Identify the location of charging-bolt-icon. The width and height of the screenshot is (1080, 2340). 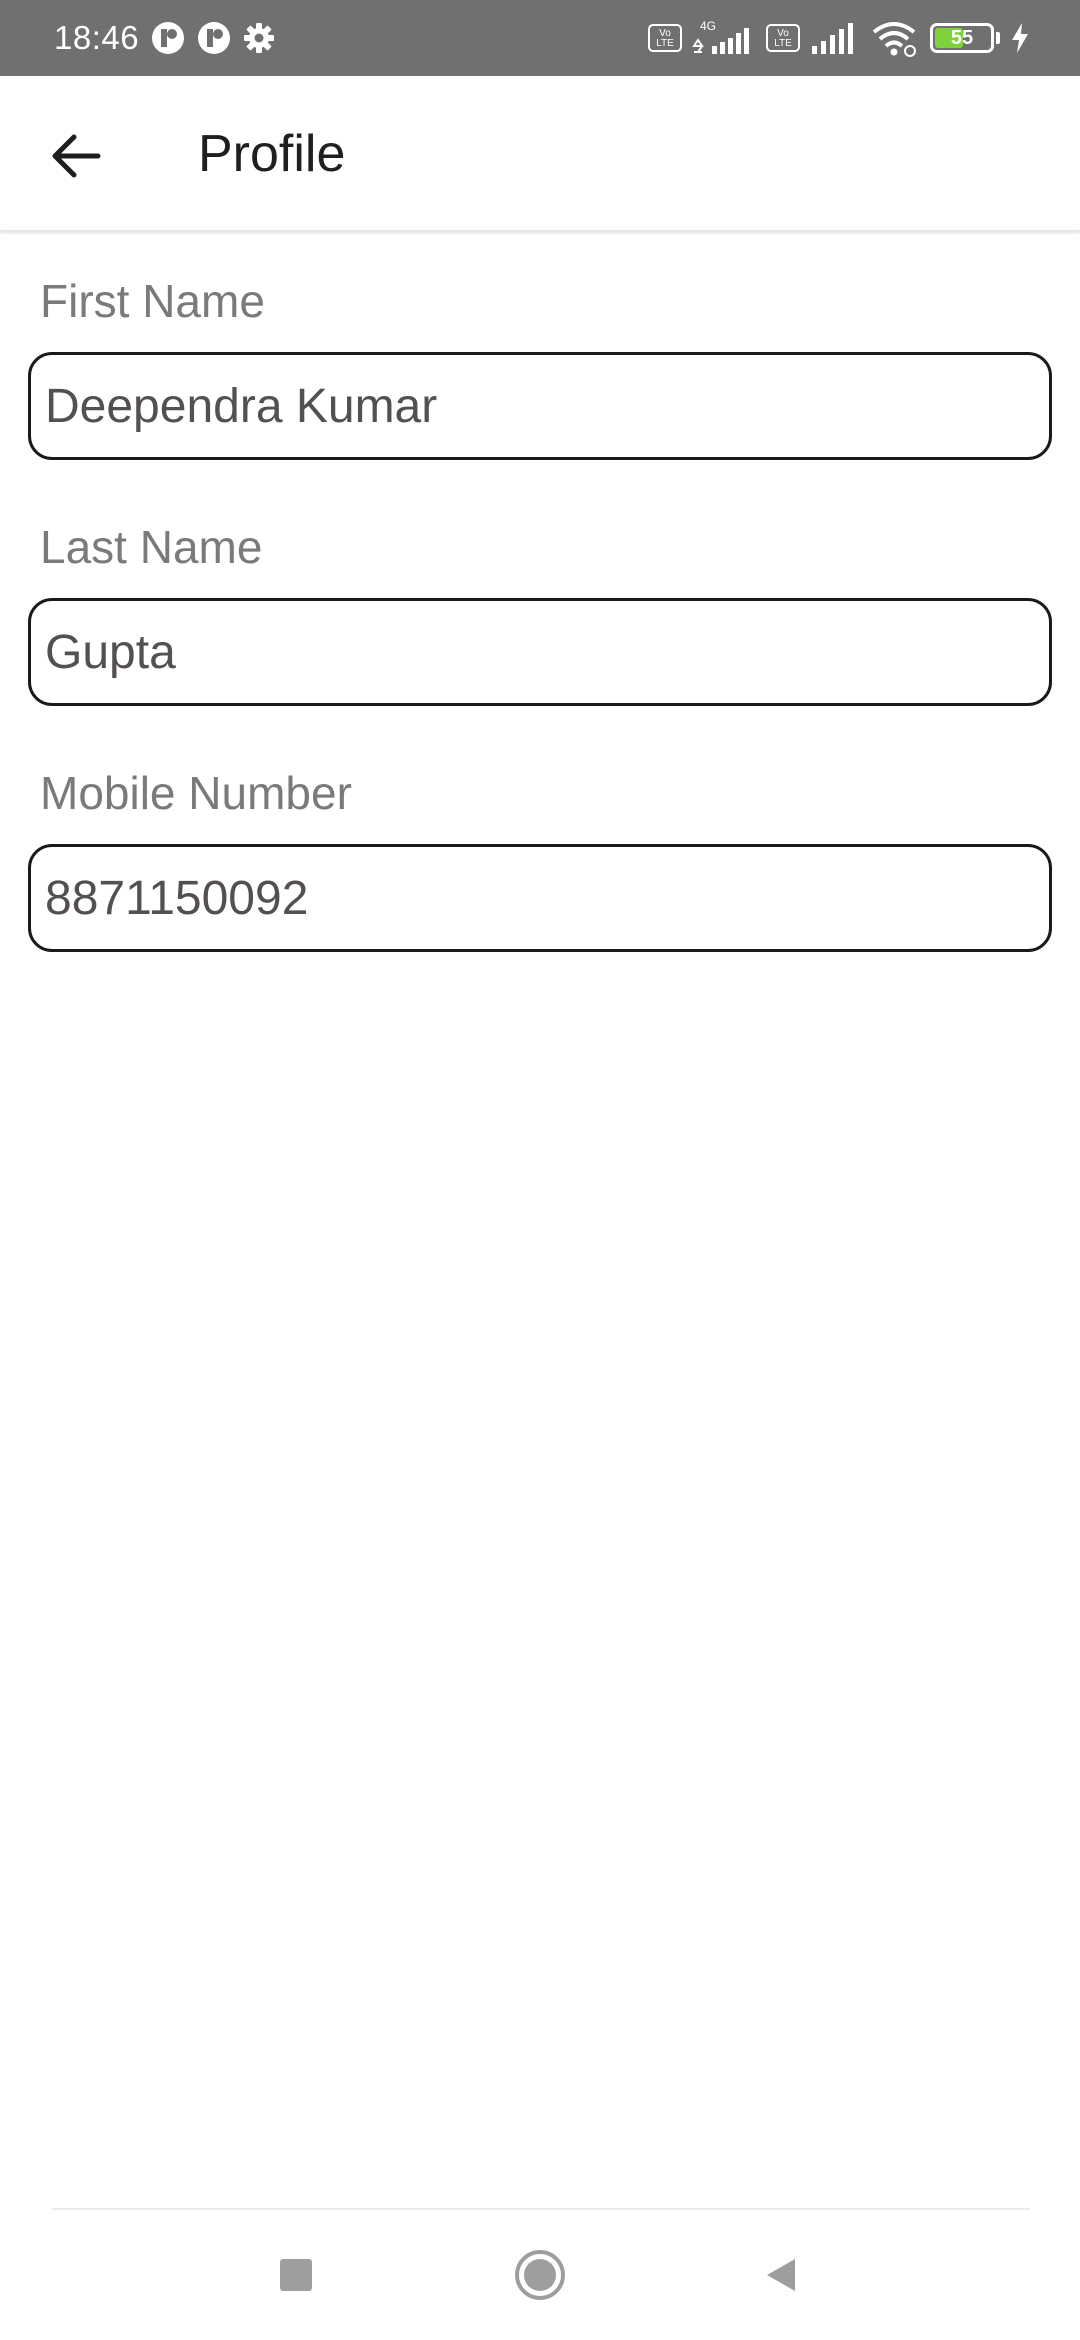
(1020, 38).